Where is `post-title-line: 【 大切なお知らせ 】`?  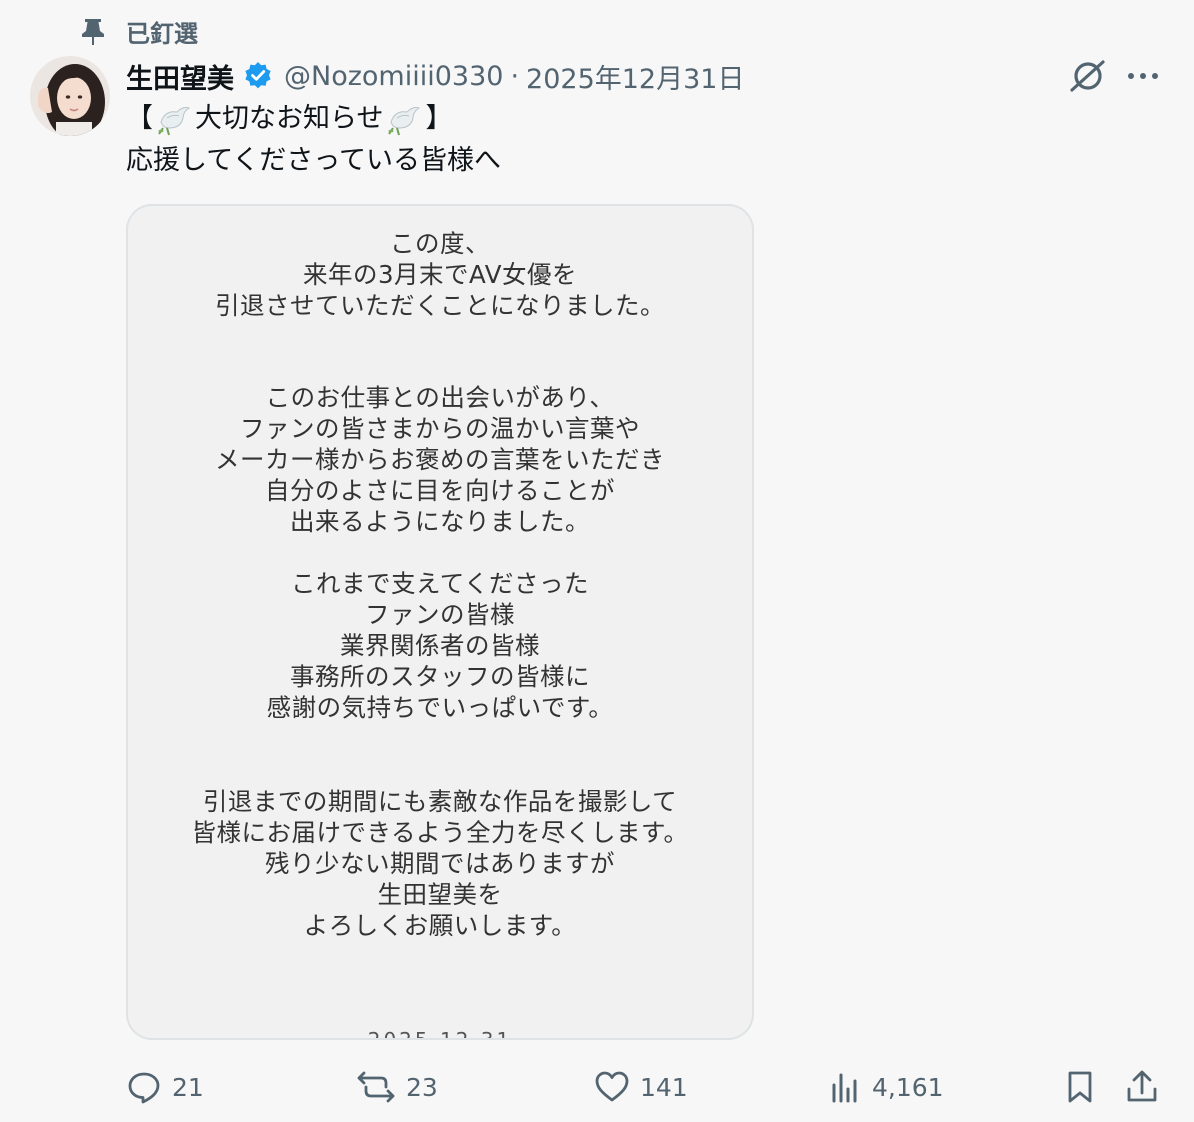 post-title-line: 【 大切なお知らせ 】 is located at coordinates (313, 119).